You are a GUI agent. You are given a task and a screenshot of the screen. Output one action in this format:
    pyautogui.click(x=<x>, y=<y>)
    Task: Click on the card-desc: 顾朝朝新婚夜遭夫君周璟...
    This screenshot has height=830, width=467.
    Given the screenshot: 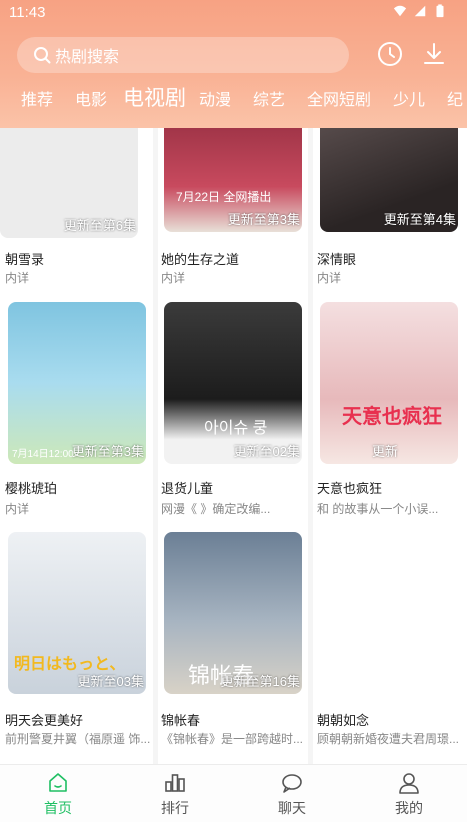 What is the action you would take?
    pyautogui.click(x=388, y=739)
    